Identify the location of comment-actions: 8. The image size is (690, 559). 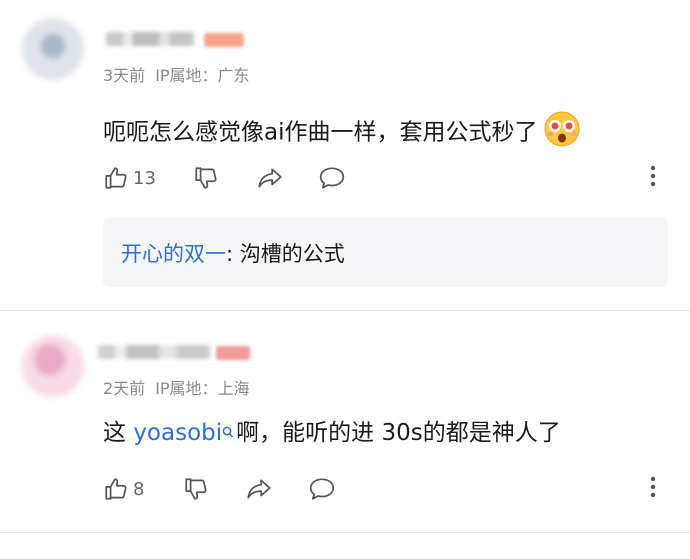
(383, 489).